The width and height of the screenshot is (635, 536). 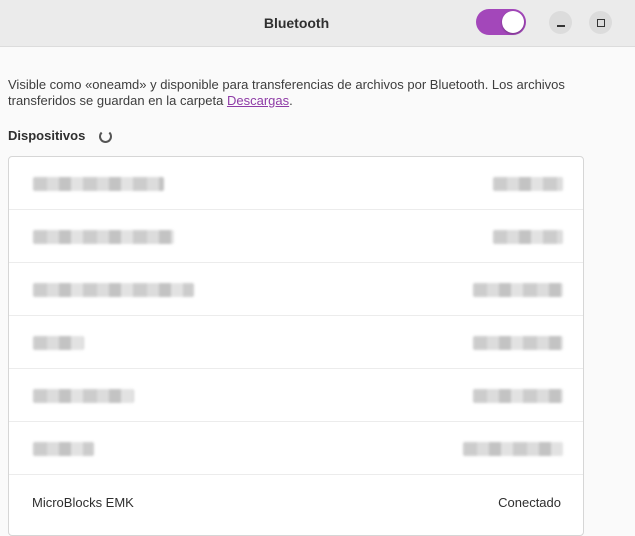 I want to click on downloads-link: Descargas, so click(x=258, y=100).